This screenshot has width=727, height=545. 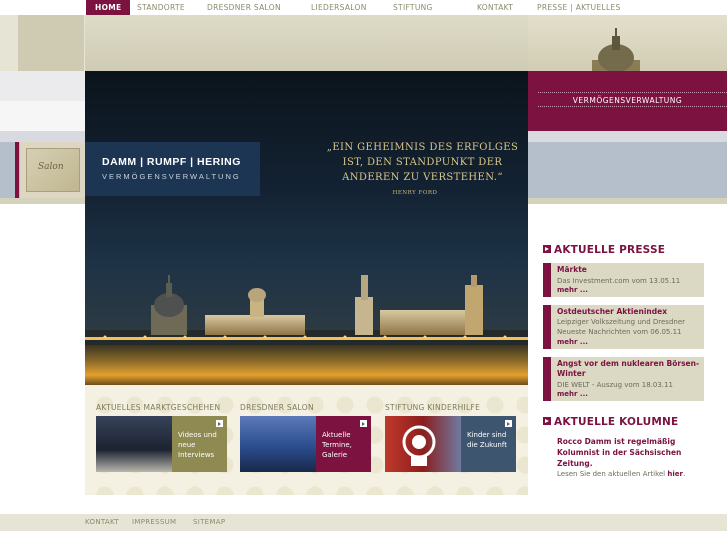 I want to click on teaser-caption-box: Videos und neue Interviews, so click(x=199, y=444).